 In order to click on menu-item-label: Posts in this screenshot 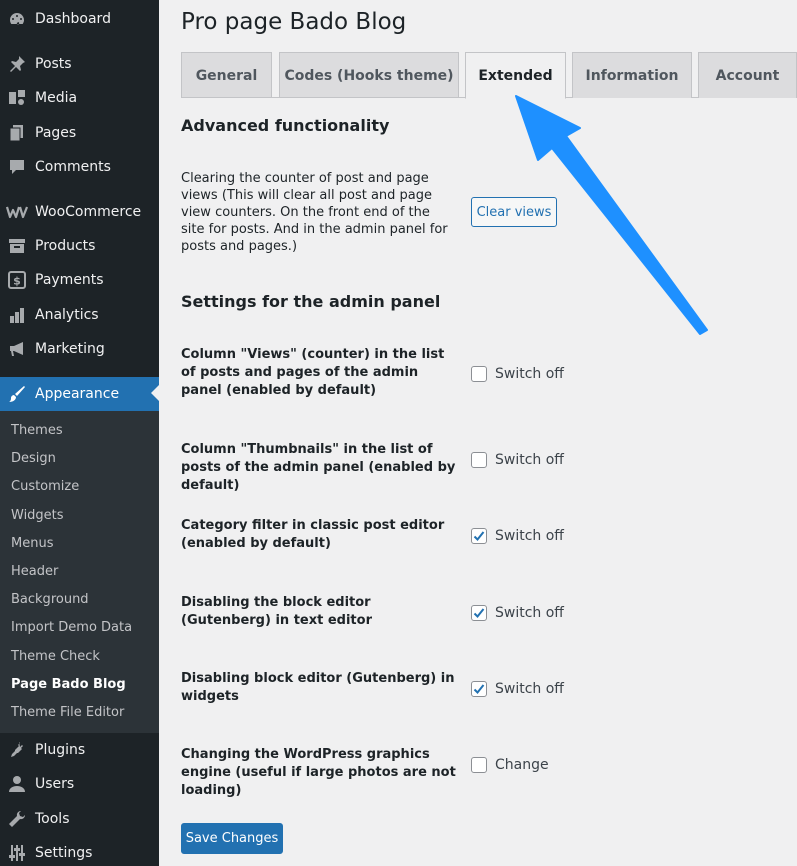, I will do `click(53, 64)`.